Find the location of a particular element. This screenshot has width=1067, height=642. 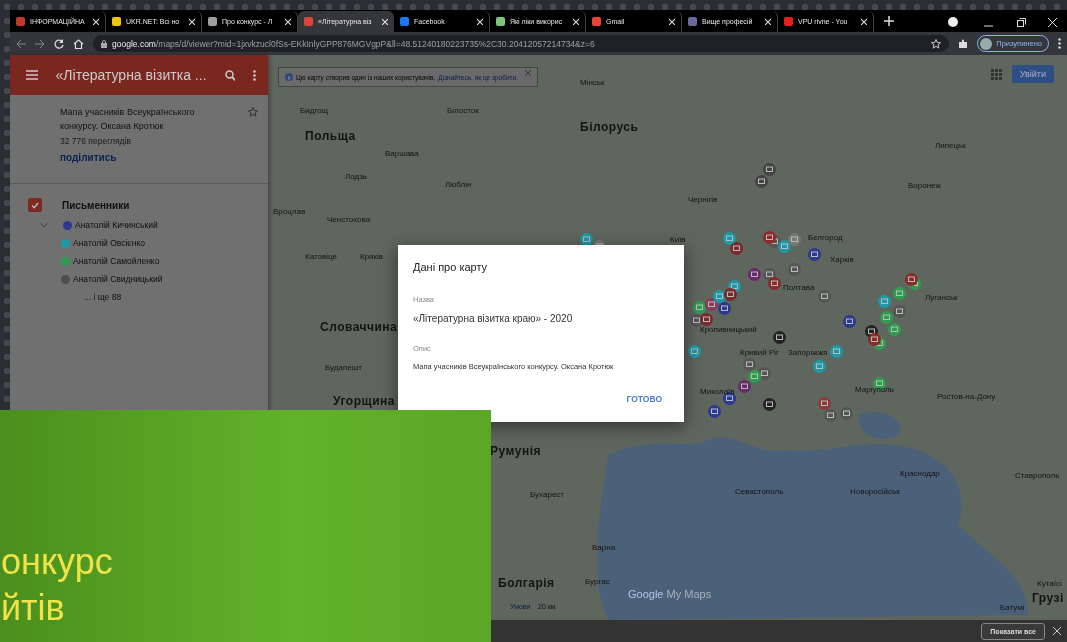

country-label: Угорщина is located at coordinates (364, 401).